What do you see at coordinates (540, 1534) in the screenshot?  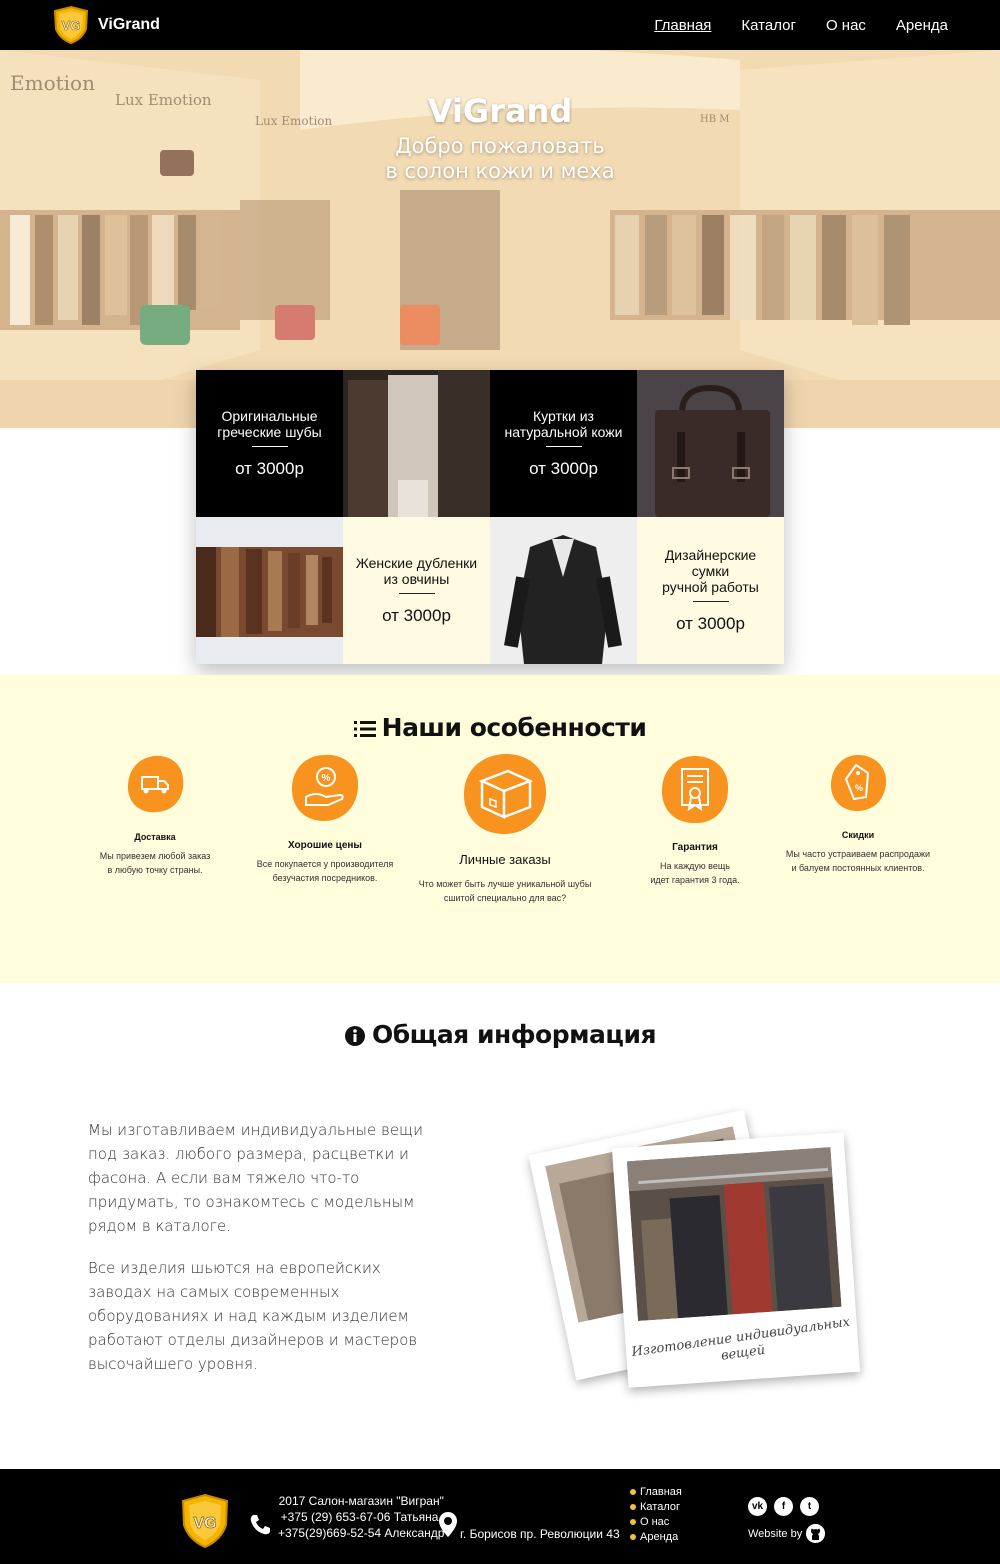 I see `footer-address: г. Борисов пр. Революции 43` at bounding box center [540, 1534].